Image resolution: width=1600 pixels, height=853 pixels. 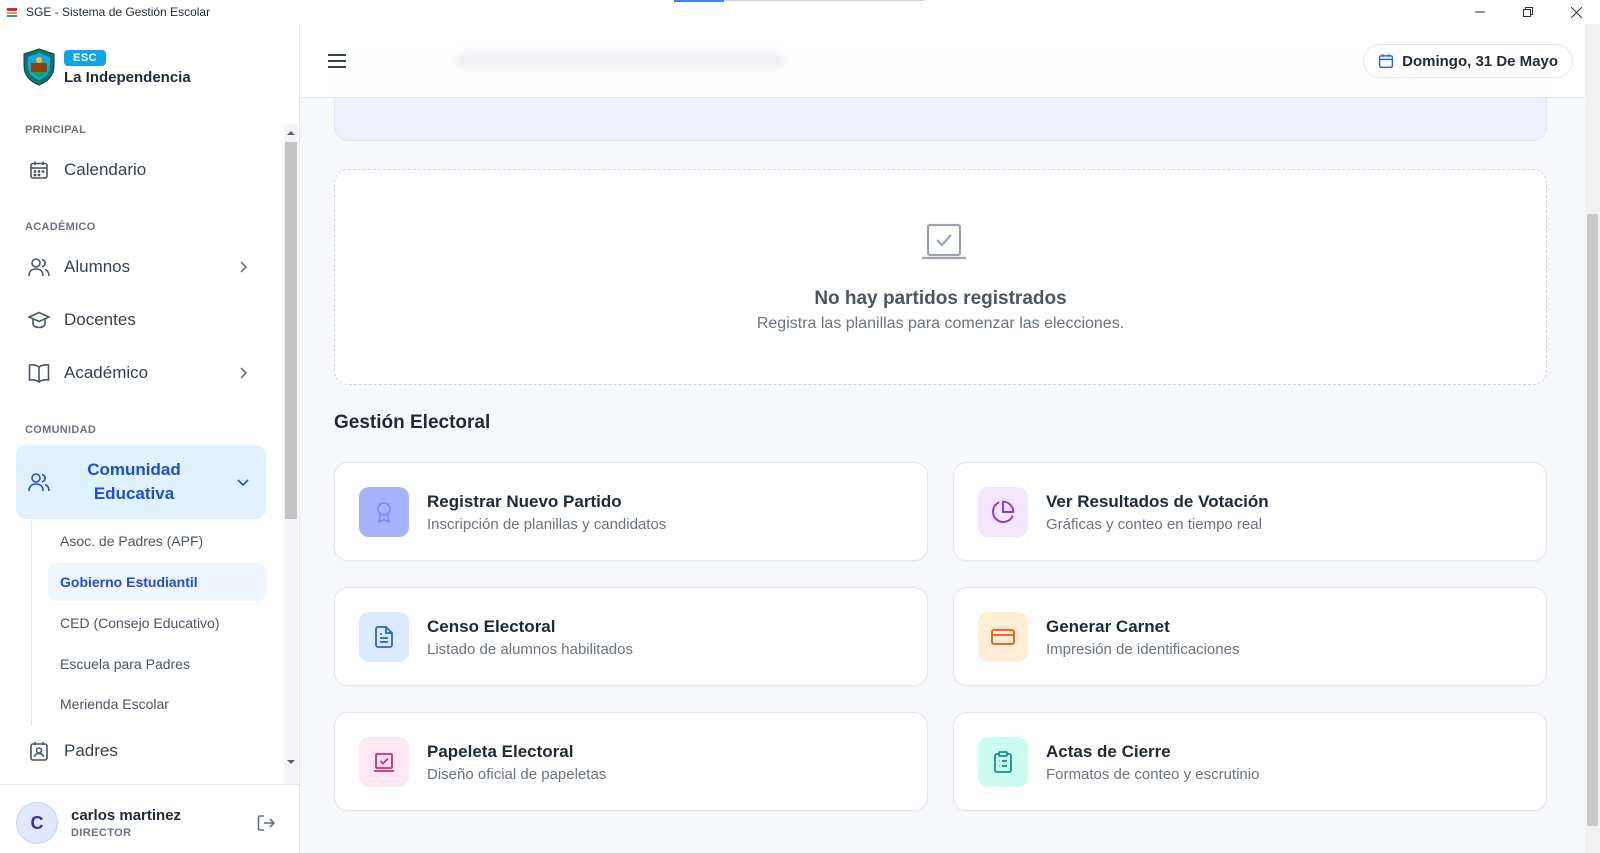 I want to click on section-label-principal: PRINCIPAL, so click(x=56, y=130).